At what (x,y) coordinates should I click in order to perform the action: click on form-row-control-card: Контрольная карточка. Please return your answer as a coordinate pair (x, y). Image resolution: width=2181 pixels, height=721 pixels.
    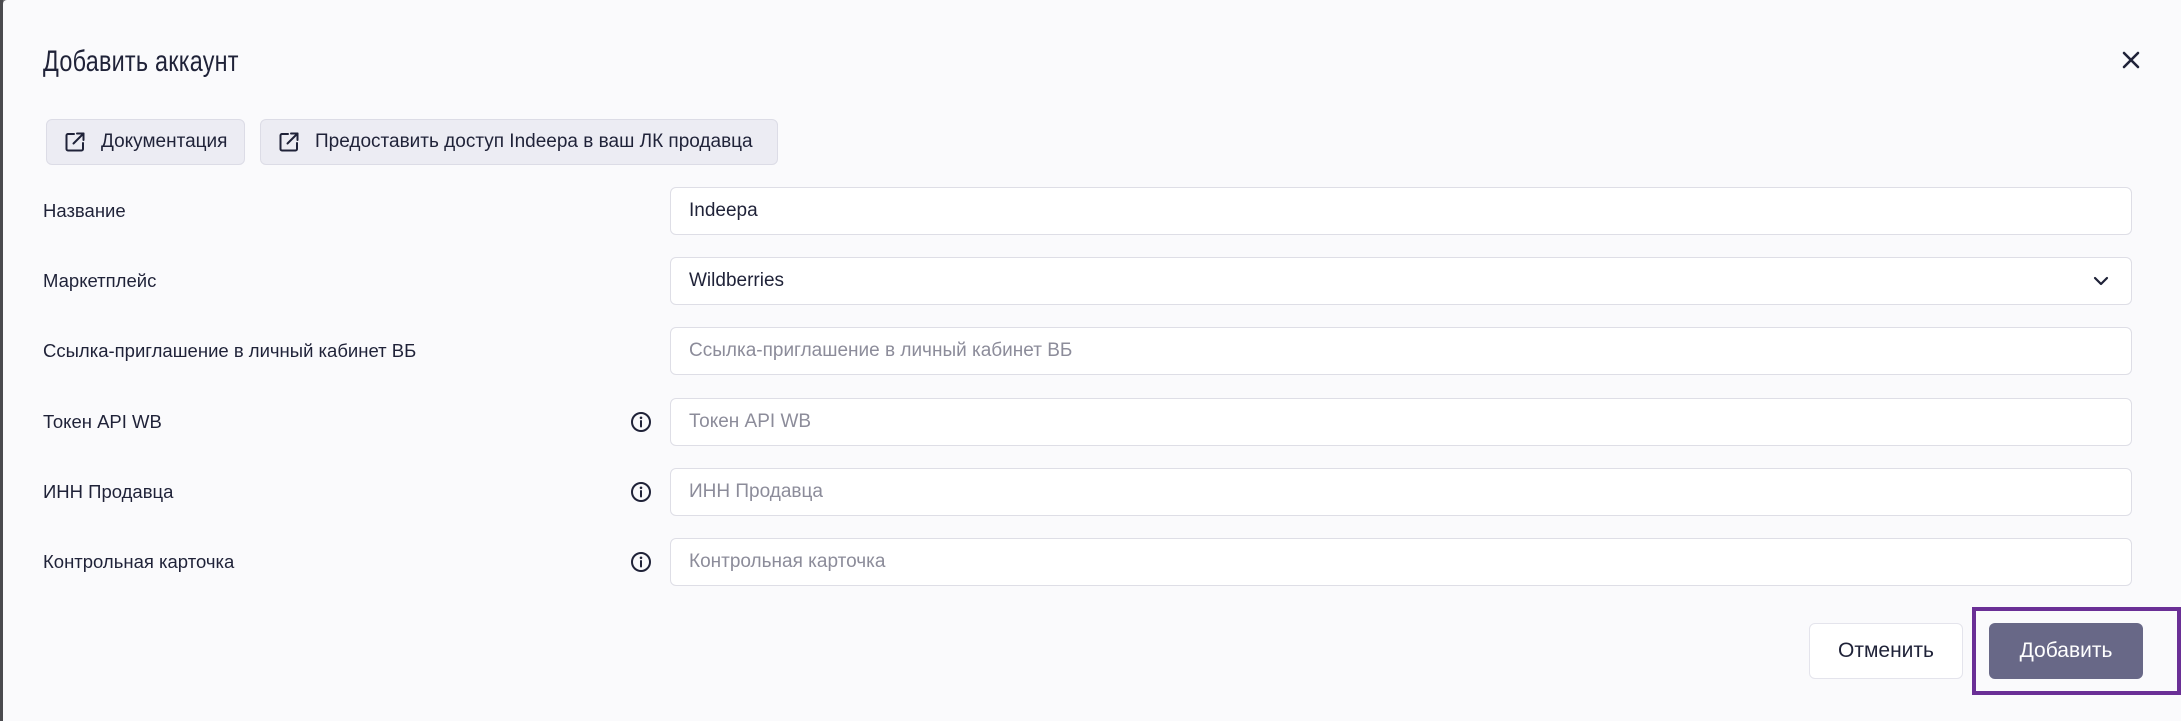
    Looking at the image, I should click on (1092, 562).